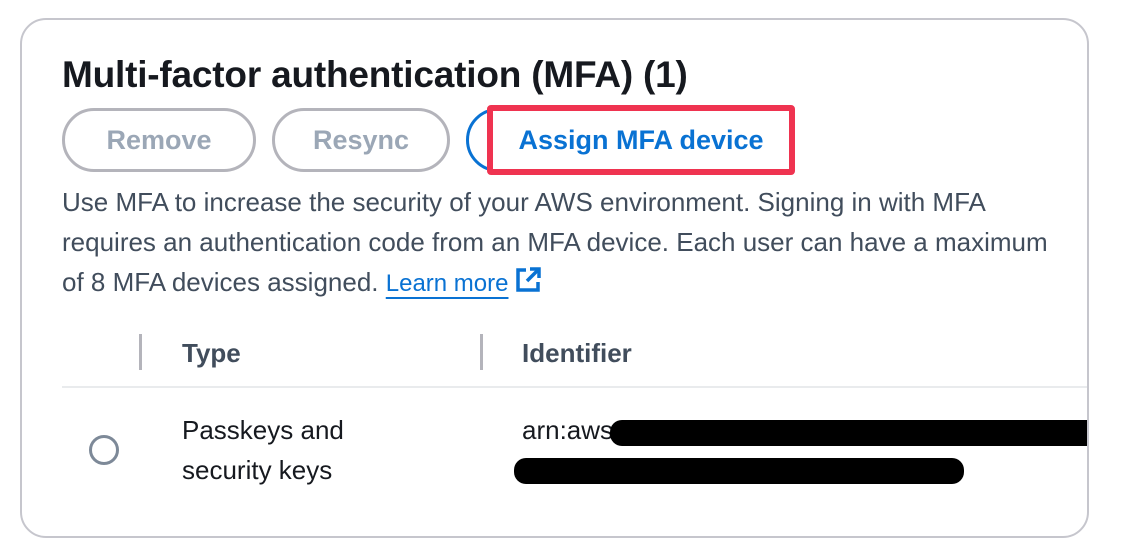 This screenshot has height=552, width=1141. What do you see at coordinates (159, 140) in the screenshot?
I see `remove-button: Remove` at bounding box center [159, 140].